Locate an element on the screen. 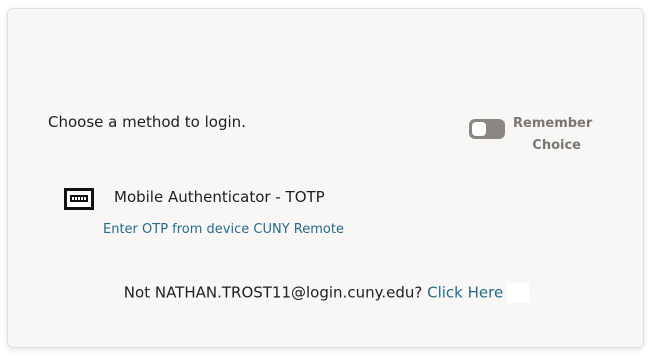 The height and width of the screenshot is (356, 652). not-user-text: Not NATHAN.TROST11@login.cuny.edu? is located at coordinates (273, 292).